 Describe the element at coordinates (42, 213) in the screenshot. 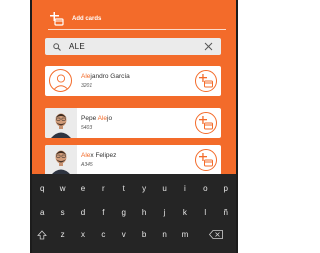

I see `key-a: a` at that location.